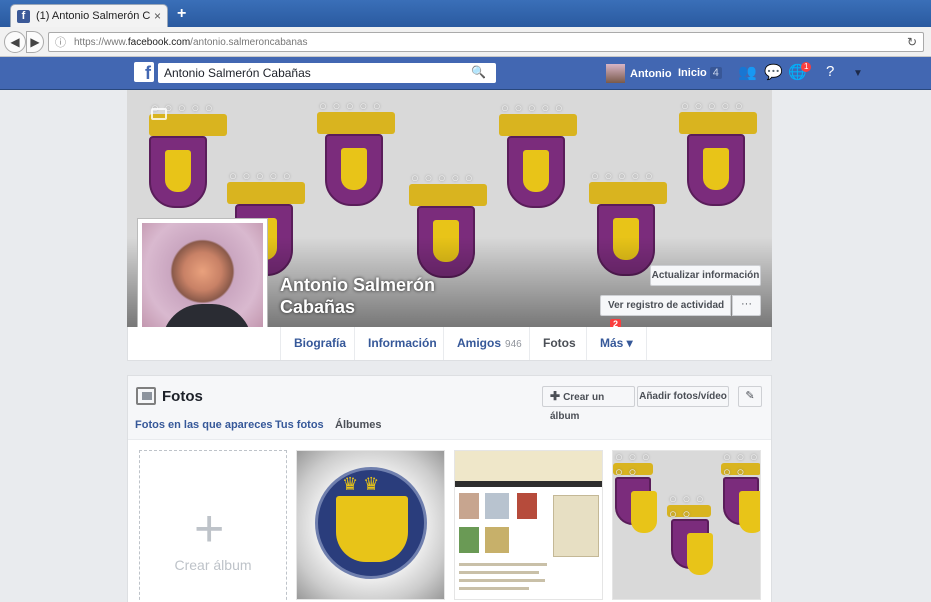 The width and height of the screenshot is (931, 602). What do you see at coordinates (465, 13) in the screenshot?
I see `browser-titlebar: f (1) Antonio Salmerón Cabañas × +` at bounding box center [465, 13].